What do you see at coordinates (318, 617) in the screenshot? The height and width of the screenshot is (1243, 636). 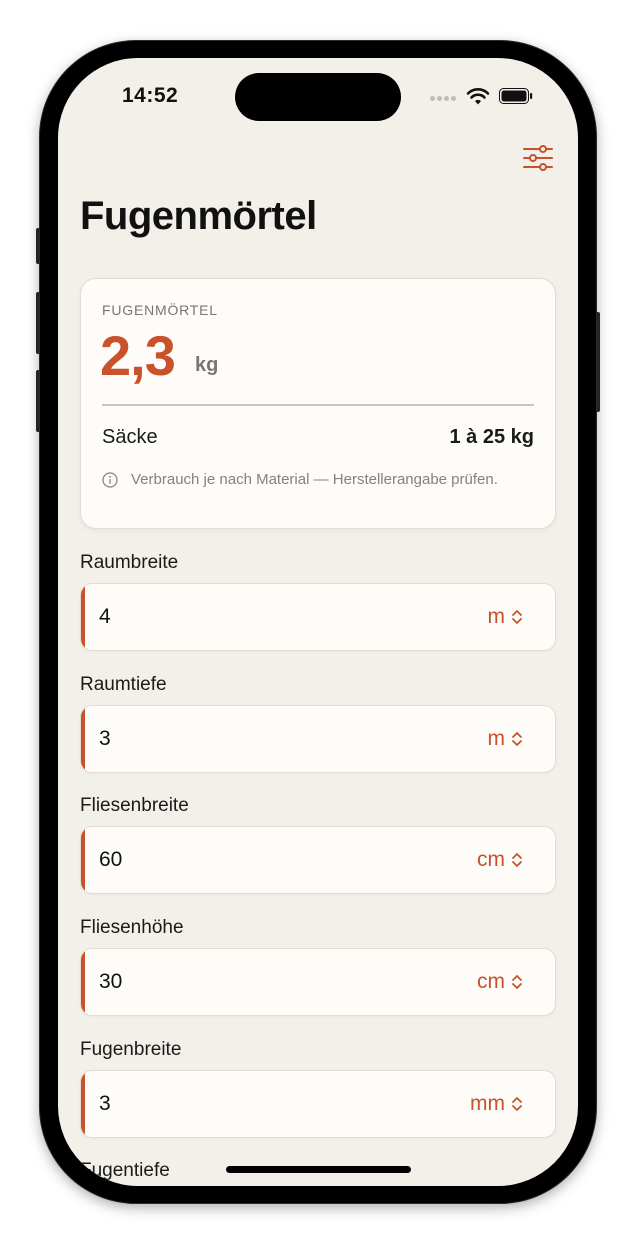 I see `input-raumbreite: 4 m` at bounding box center [318, 617].